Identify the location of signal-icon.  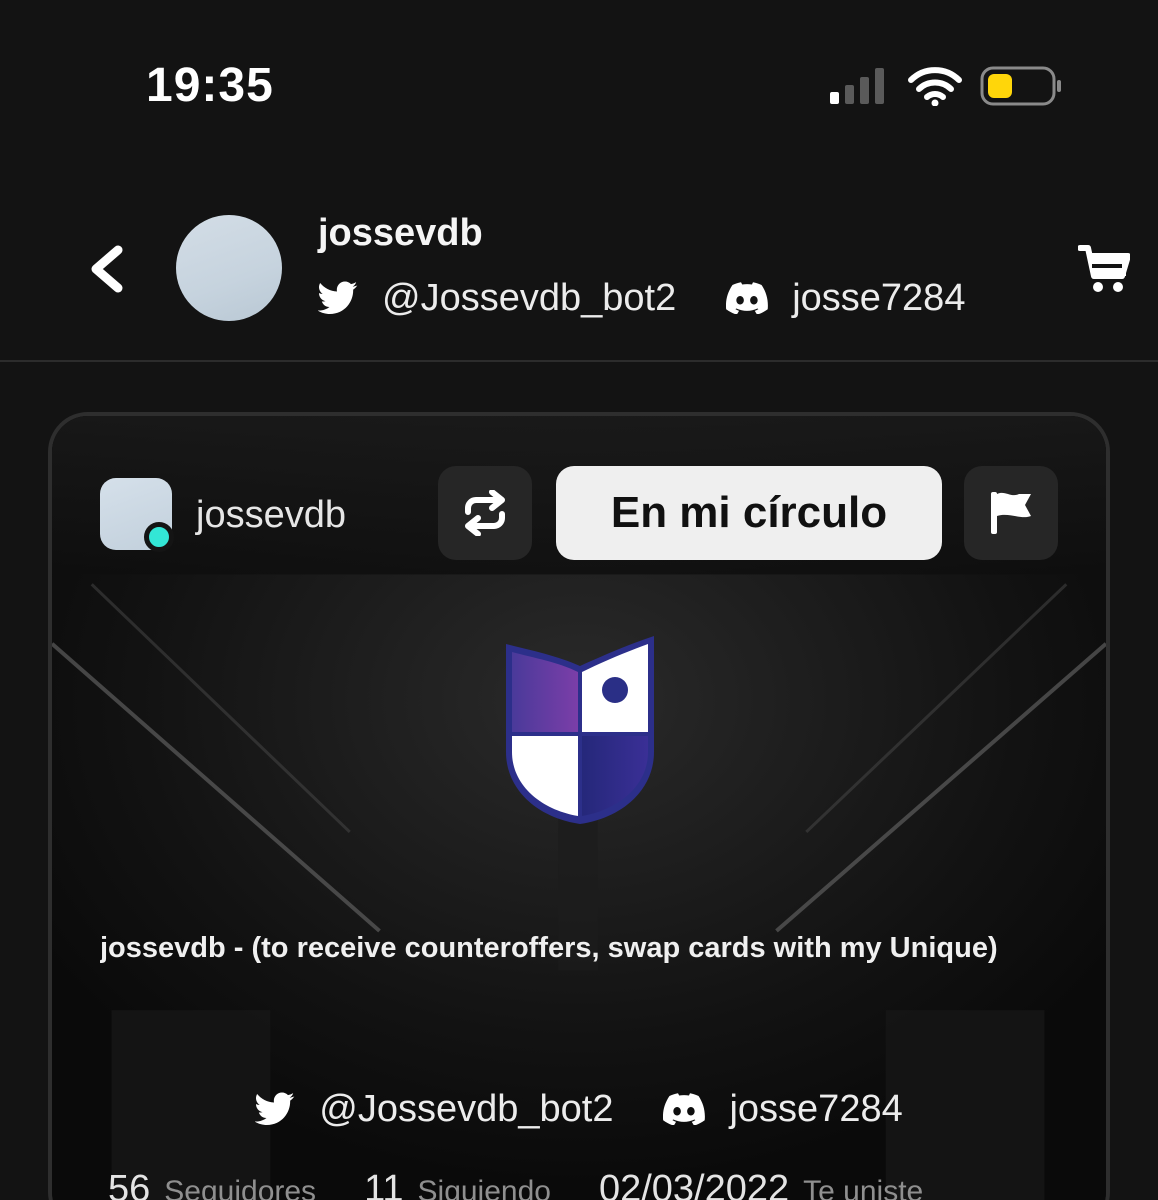
(857, 86).